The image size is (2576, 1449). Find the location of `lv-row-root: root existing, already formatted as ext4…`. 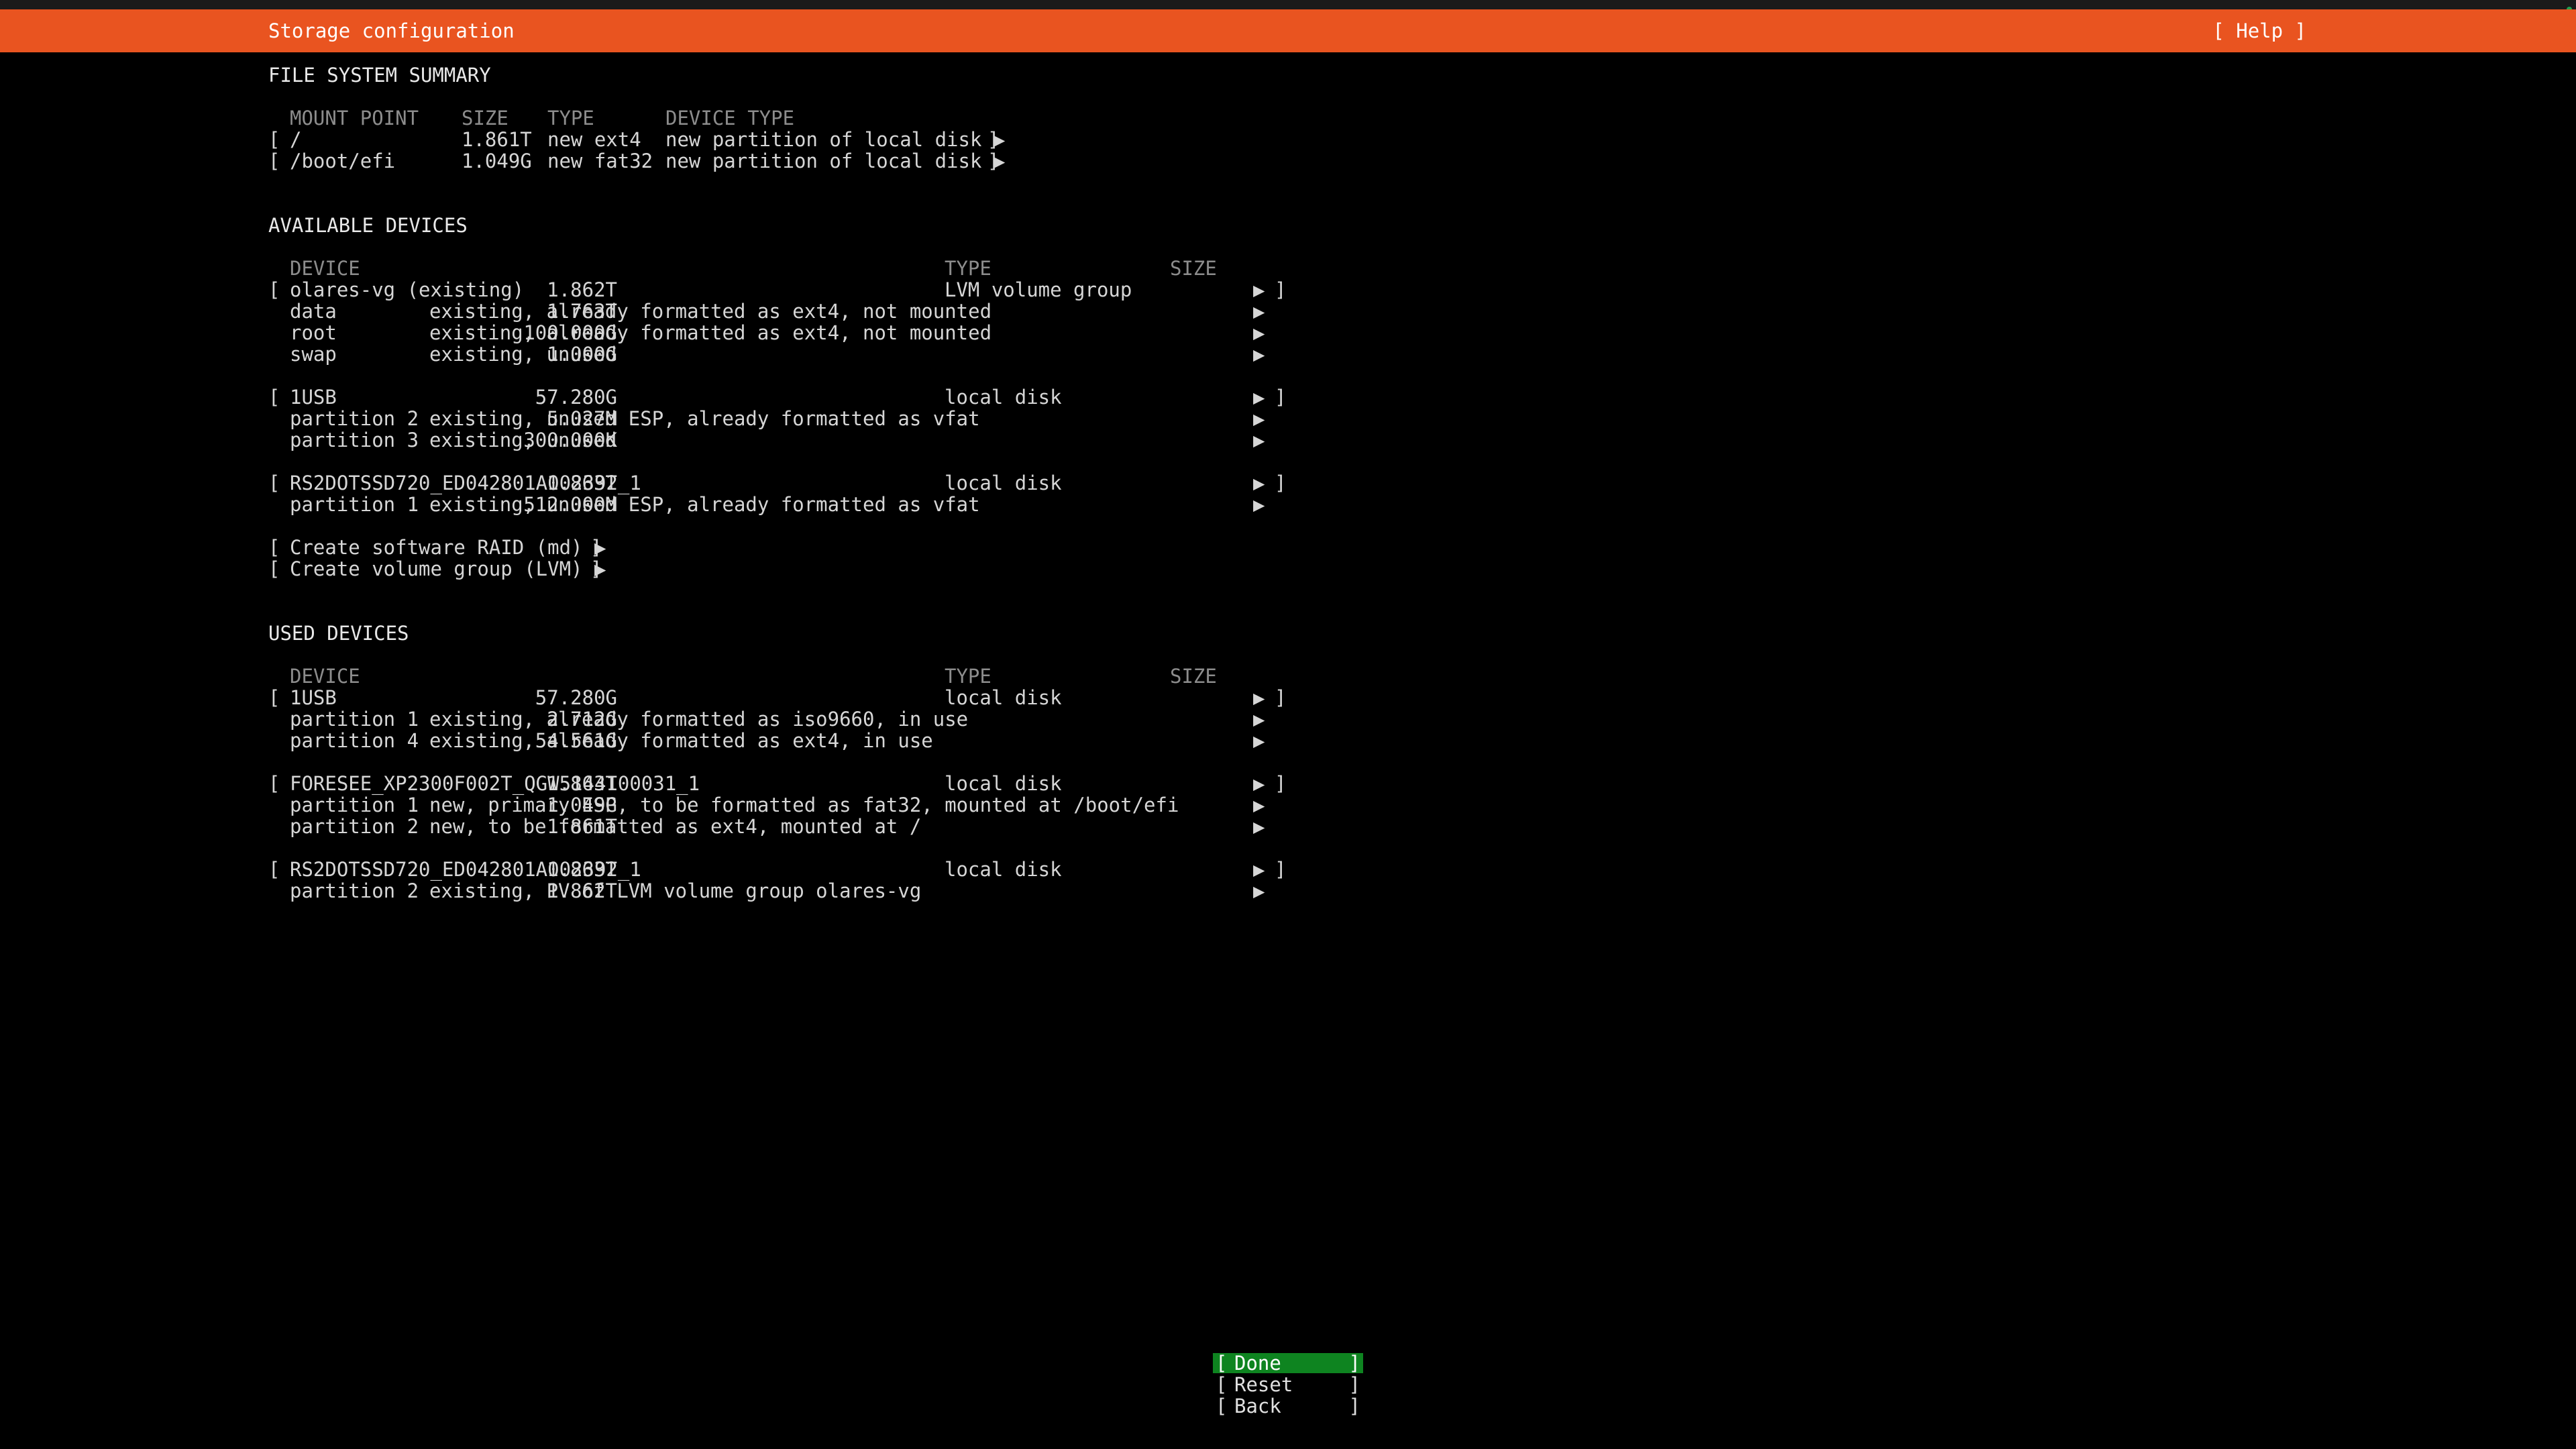

lv-row-root: root existing, already formatted as ext4… is located at coordinates (784, 332).